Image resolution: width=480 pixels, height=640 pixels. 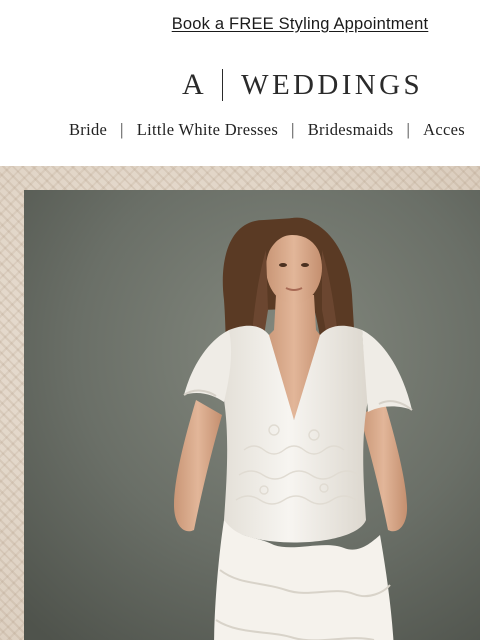 I want to click on logo-divider, so click(x=222, y=85).